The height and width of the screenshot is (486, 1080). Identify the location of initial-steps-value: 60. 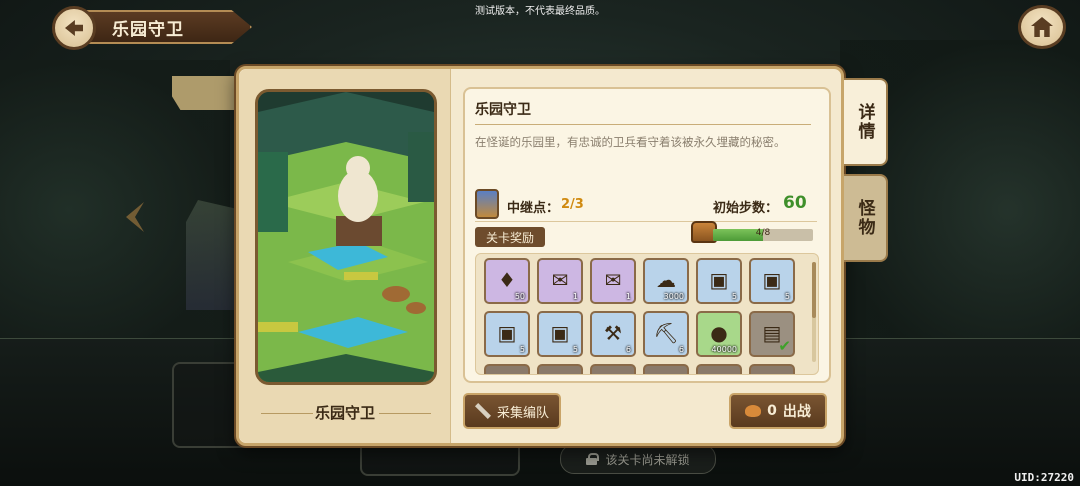
(795, 203).